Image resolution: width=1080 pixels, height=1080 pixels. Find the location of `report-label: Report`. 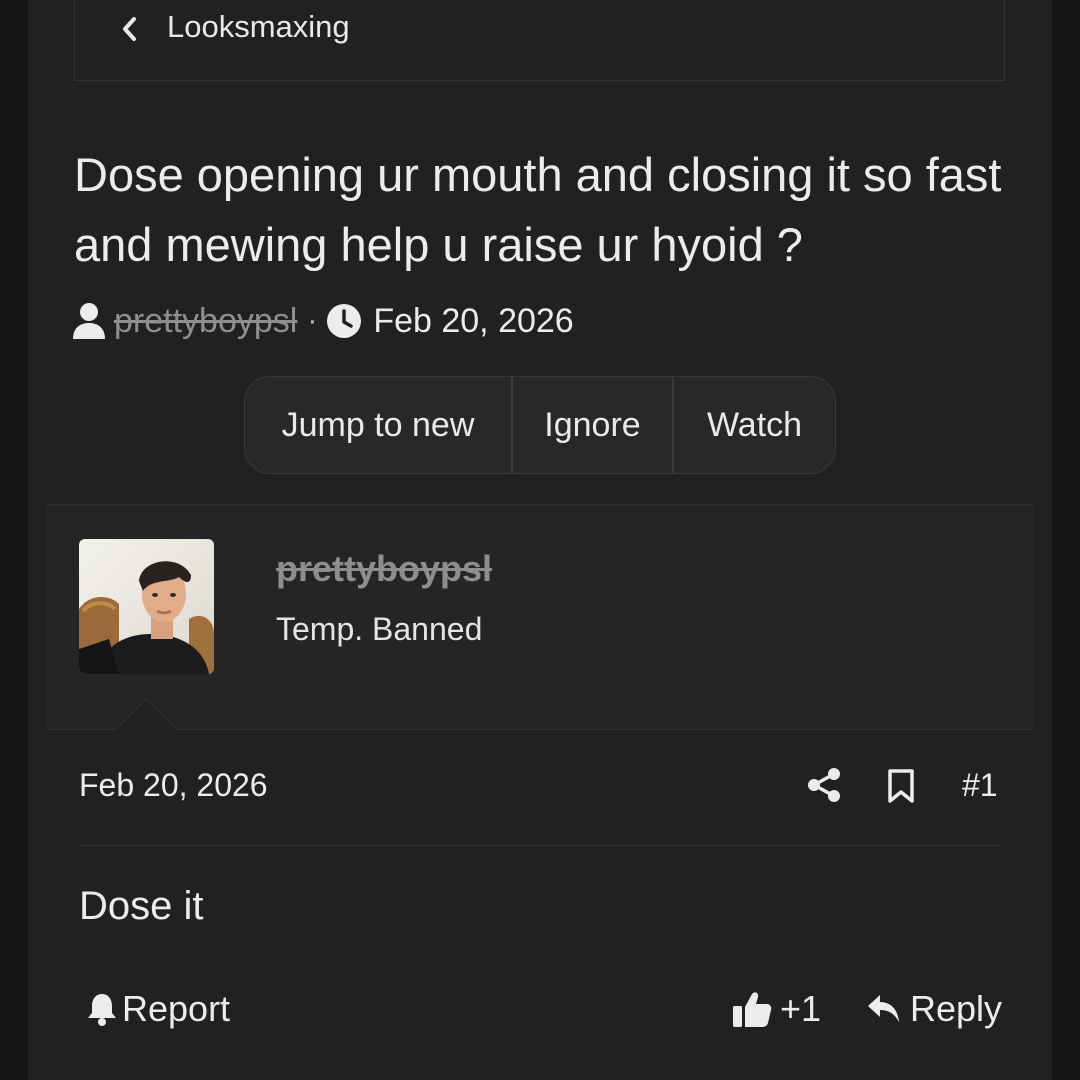

report-label: Report is located at coordinates (176, 1008).